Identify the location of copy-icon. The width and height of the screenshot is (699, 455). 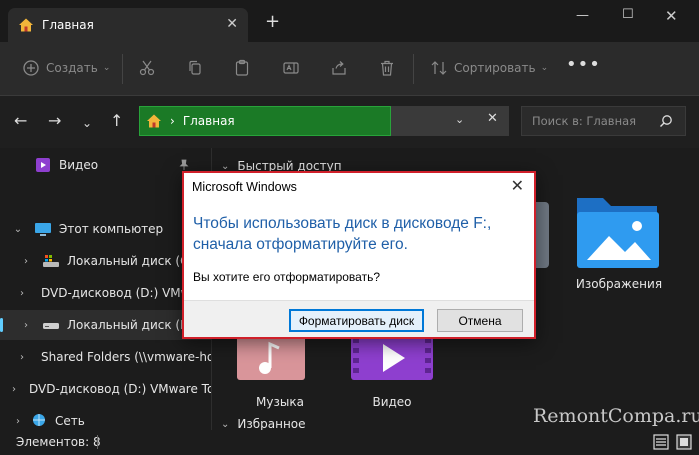
(195, 68).